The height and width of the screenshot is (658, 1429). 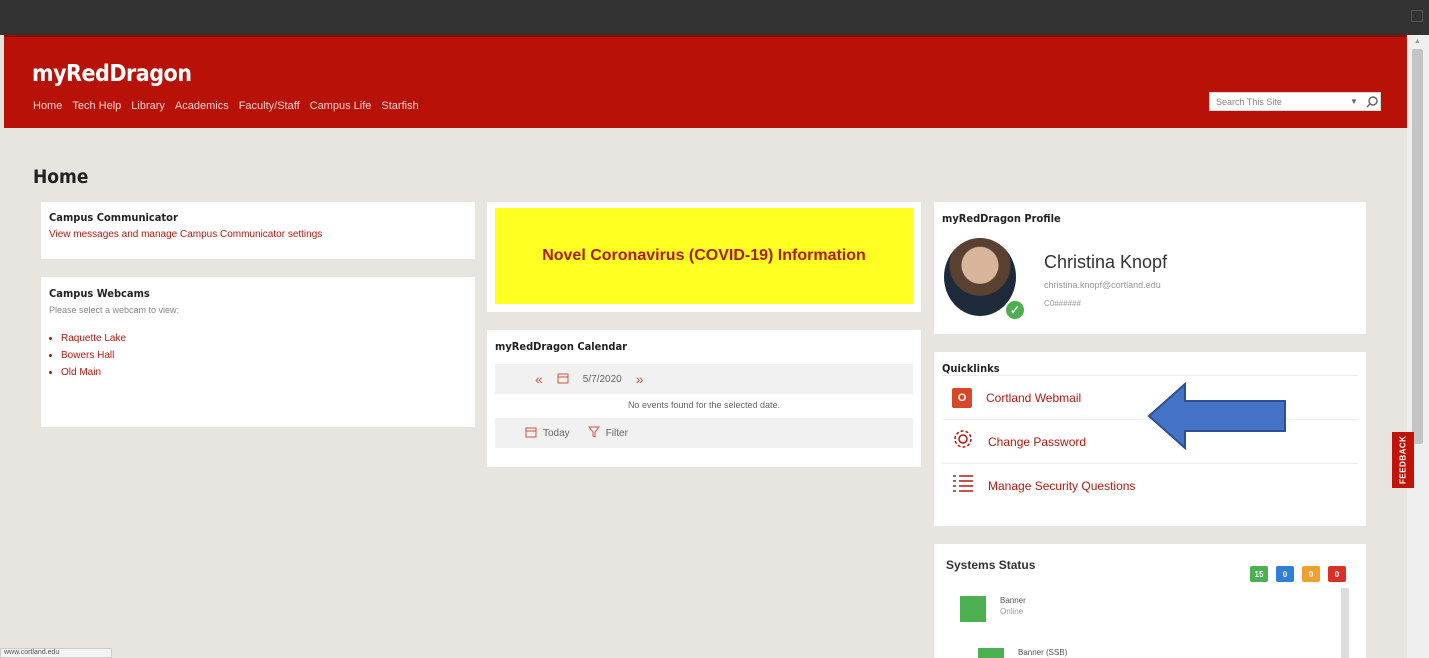 I want to click on left-arrow-annotation, so click(x=1216, y=416).